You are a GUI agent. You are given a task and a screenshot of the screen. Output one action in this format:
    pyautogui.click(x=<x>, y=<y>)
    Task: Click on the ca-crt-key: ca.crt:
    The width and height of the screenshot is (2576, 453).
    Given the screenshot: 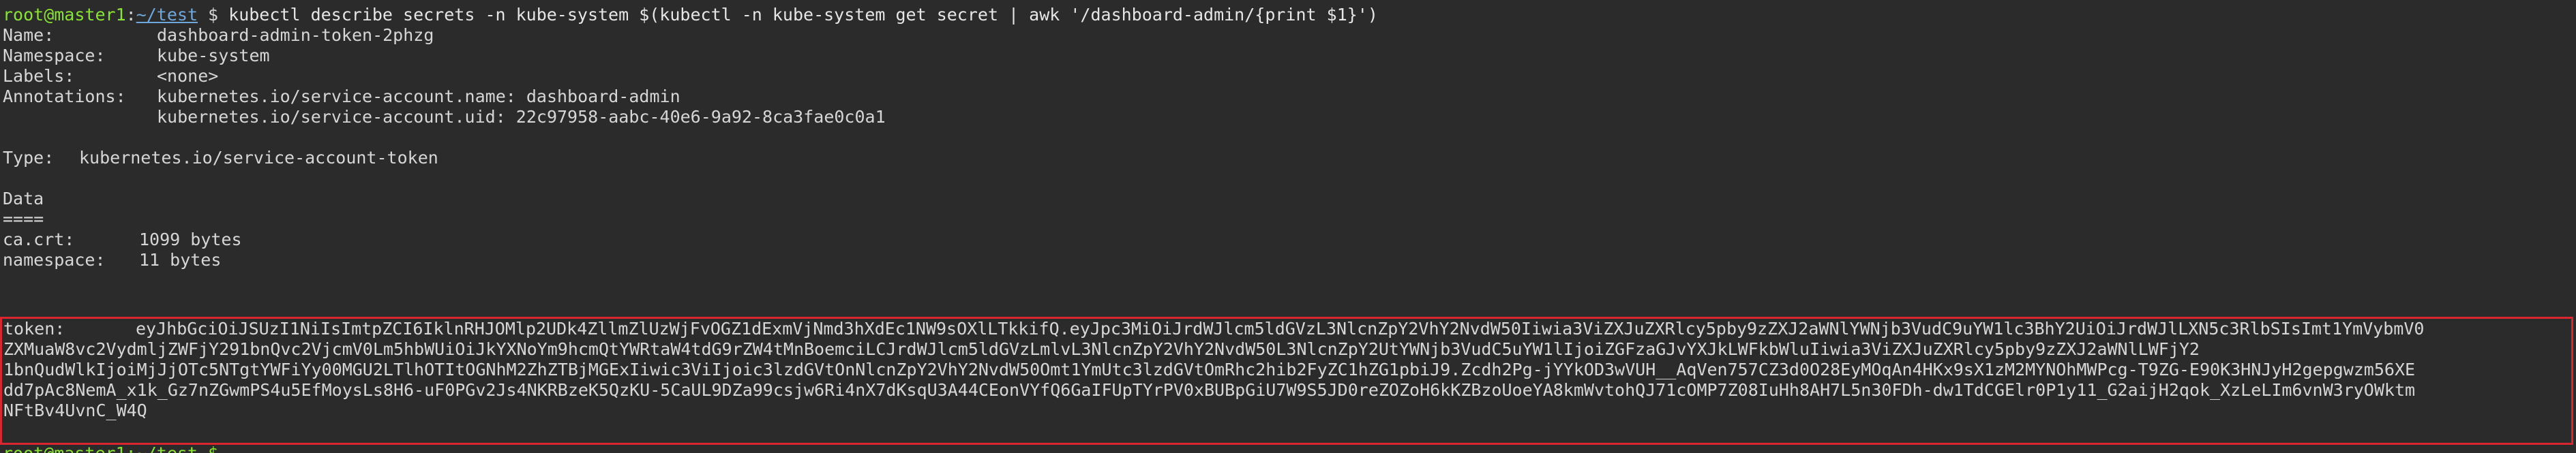 What is the action you would take?
    pyautogui.click(x=39, y=239)
    